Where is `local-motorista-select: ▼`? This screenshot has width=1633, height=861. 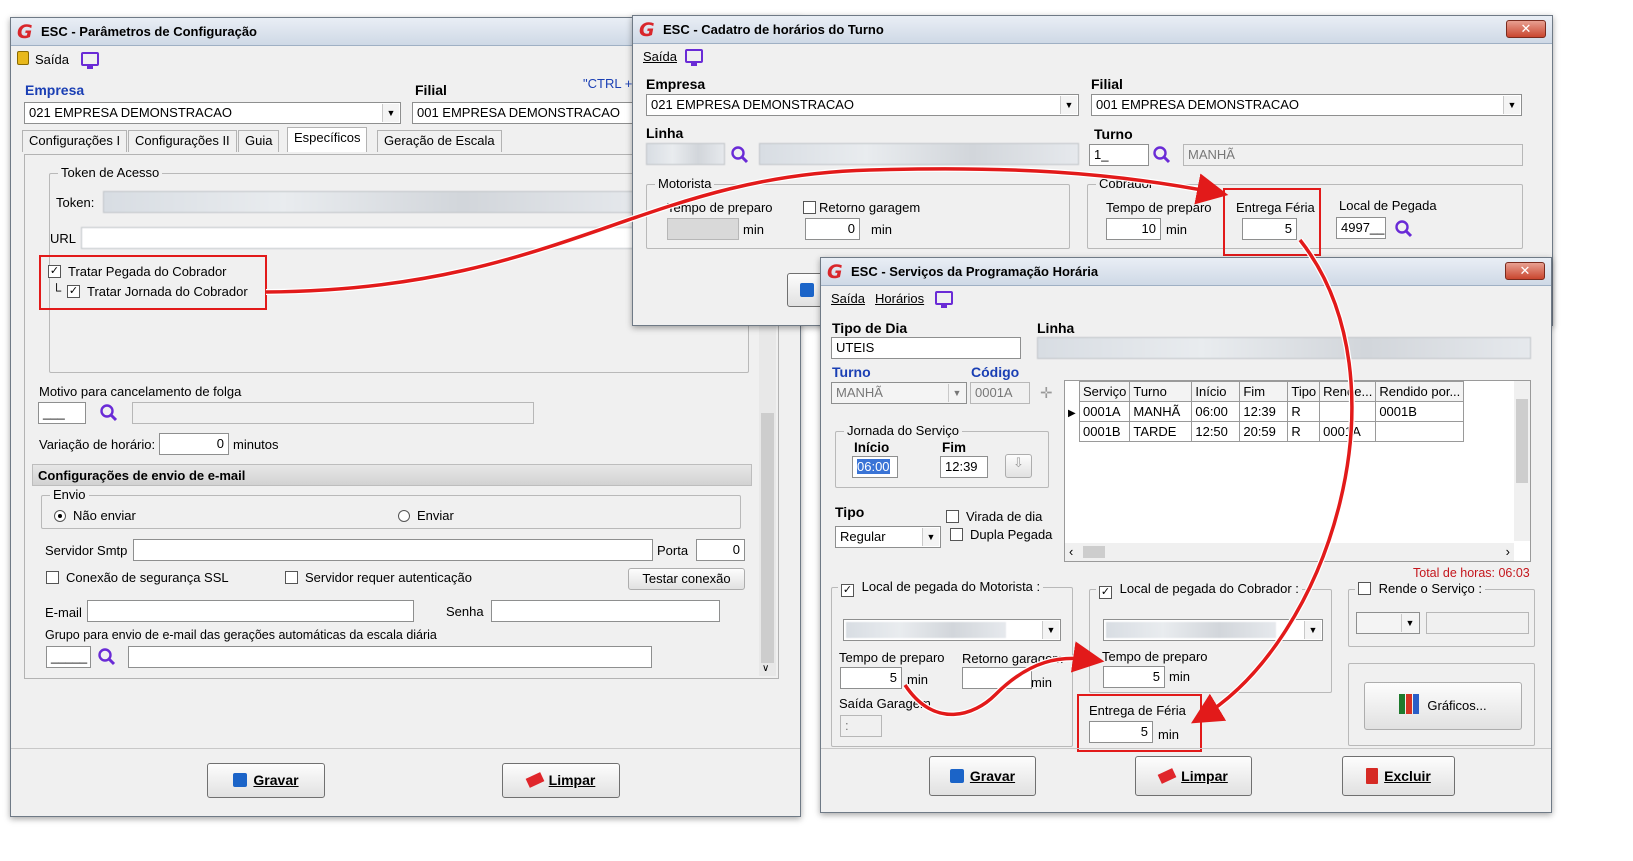 local-motorista-select: ▼ is located at coordinates (952, 630).